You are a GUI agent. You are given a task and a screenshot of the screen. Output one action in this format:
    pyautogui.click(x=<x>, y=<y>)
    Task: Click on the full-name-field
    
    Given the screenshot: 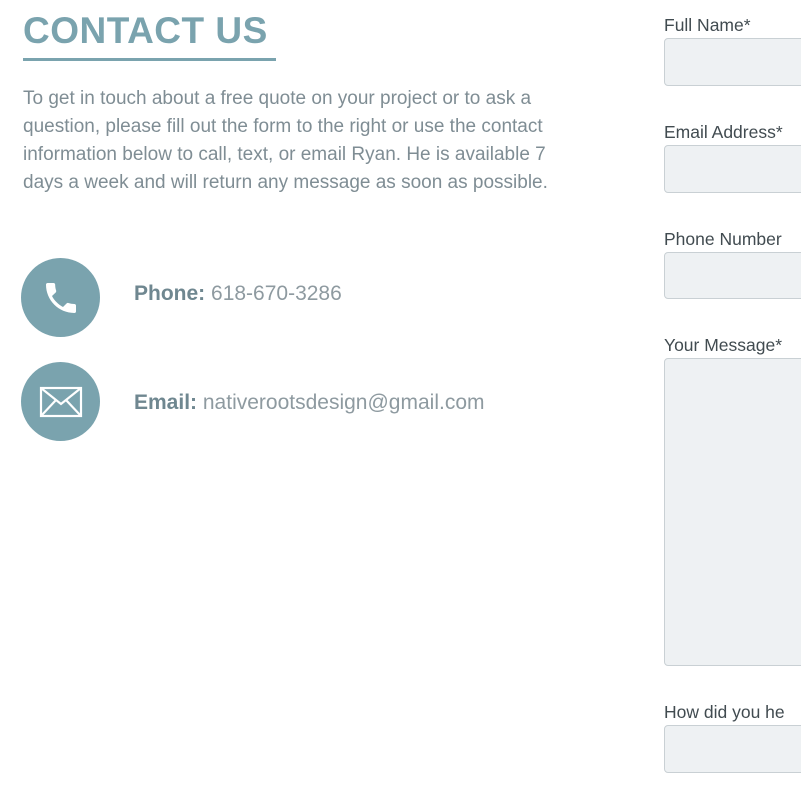 What is the action you would take?
    pyautogui.click(x=732, y=62)
    